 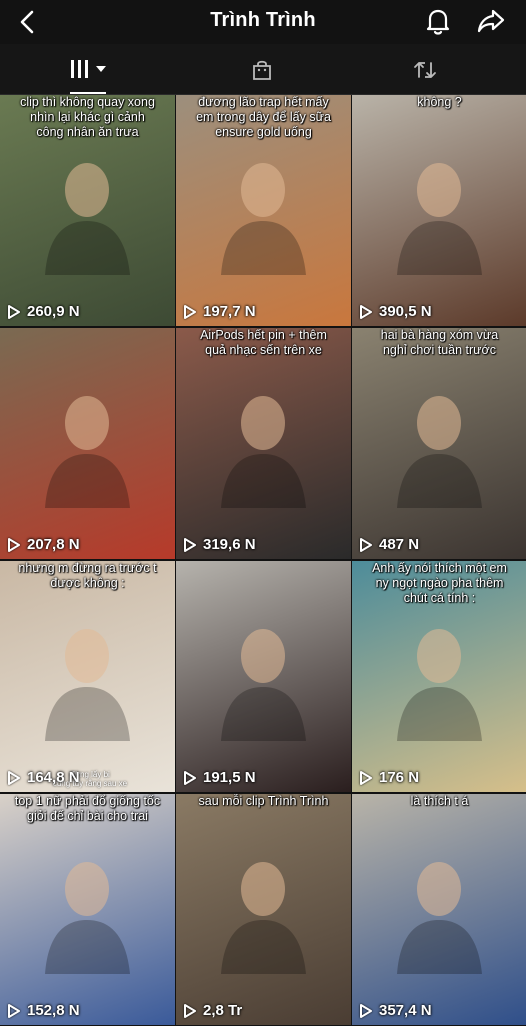 I want to click on video-caption: sau mỗi clip Trình Trình, so click(x=263, y=801).